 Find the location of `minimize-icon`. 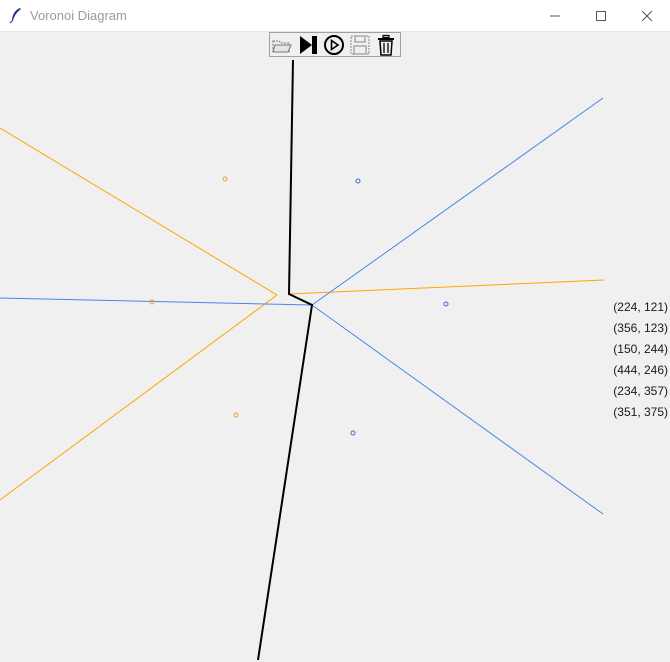

minimize-icon is located at coordinates (555, 16).